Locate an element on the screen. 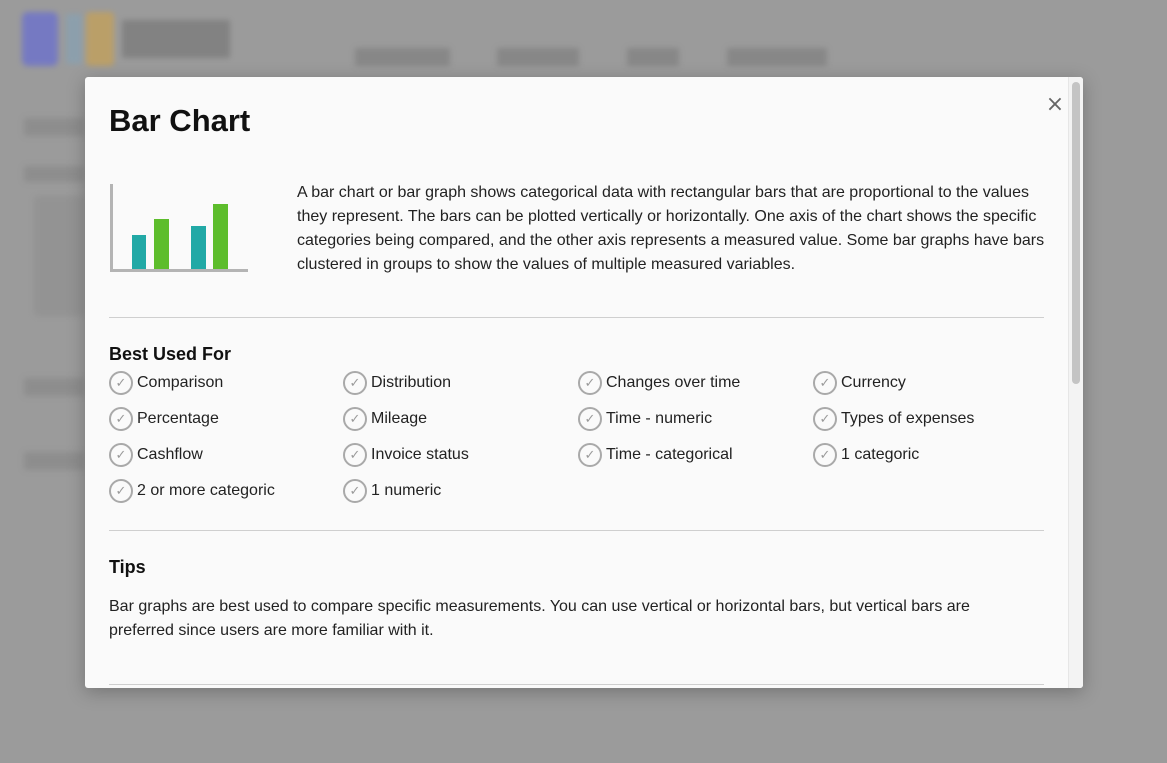 Image resolution: width=1167 pixels, height=763 pixels. best-used-for-label: Time - categorical is located at coordinates (669, 454).